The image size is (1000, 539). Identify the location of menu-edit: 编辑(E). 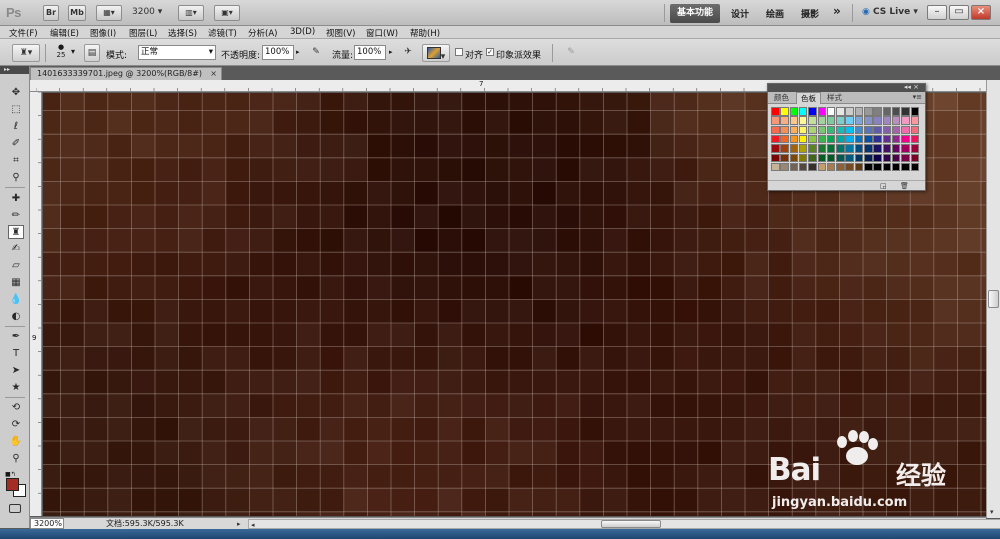
(64, 33).